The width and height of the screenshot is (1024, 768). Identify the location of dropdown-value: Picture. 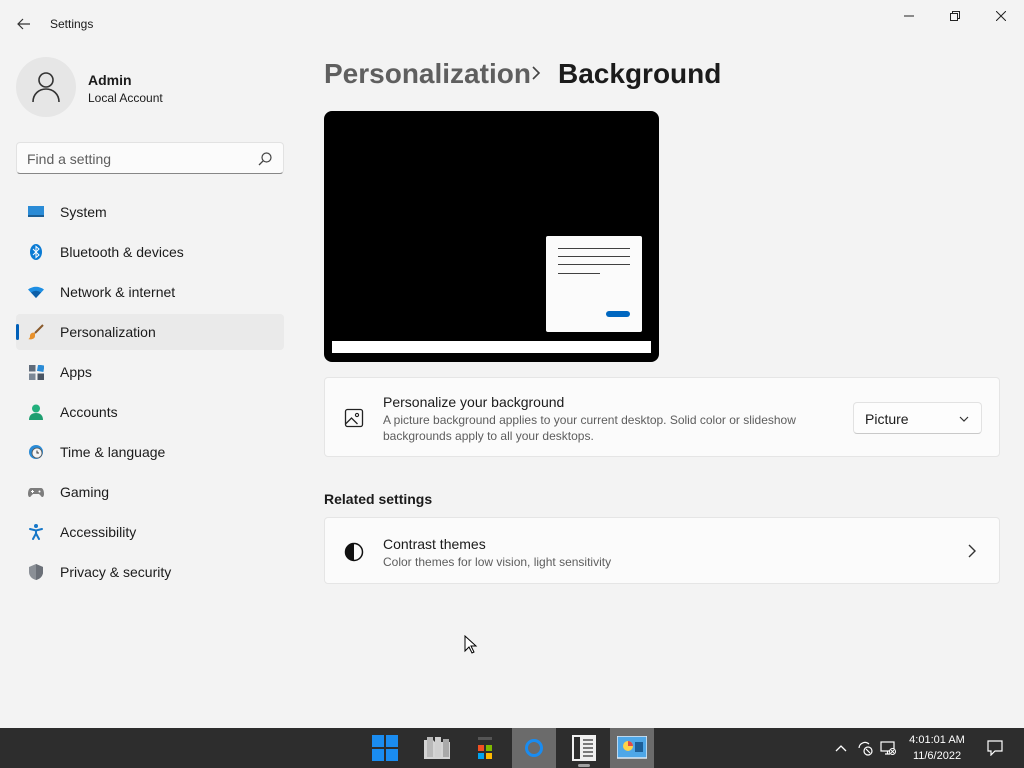
(887, 419).